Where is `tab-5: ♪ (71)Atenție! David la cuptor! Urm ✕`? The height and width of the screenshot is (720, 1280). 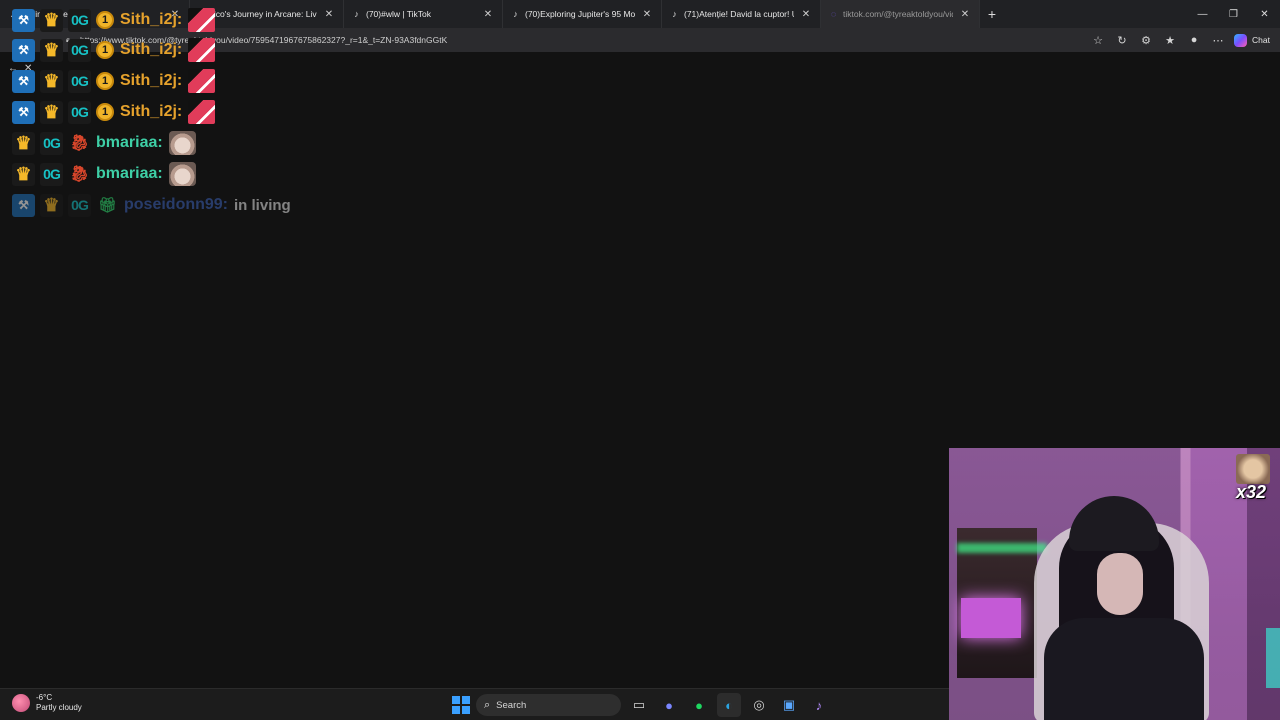
tab-5: ♪ (71)Atenție! David la cuptor! Urm ✕ is located at coordinates (741, 14).